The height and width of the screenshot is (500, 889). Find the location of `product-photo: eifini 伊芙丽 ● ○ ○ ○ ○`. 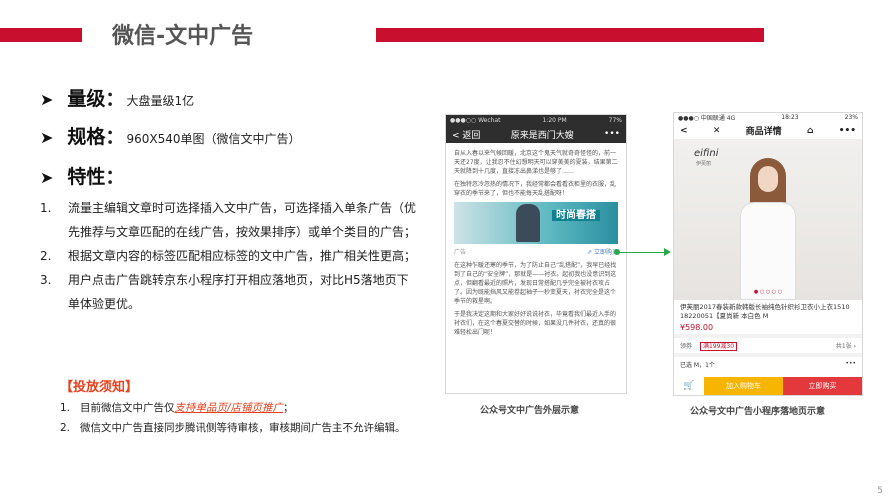

product-photo: eifini 伊芙丽 ● ○ ○ ○ ○ is located at coordinates (768, 220).